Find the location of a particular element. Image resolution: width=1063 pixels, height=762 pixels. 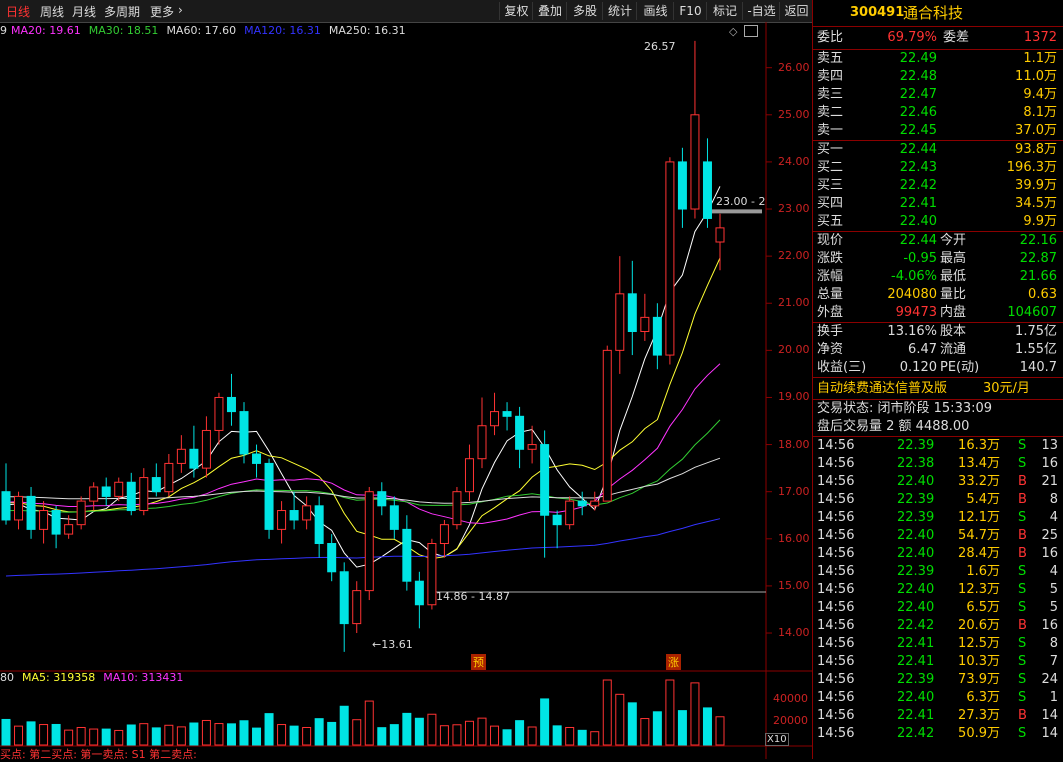

fund-label: PE(动) is located at coordinates (960, 367).